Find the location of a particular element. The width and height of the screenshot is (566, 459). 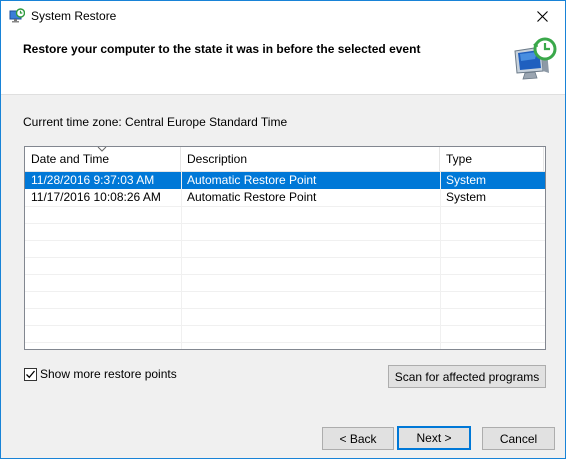

show-more-checkbox is located at coordinates (30, 374).